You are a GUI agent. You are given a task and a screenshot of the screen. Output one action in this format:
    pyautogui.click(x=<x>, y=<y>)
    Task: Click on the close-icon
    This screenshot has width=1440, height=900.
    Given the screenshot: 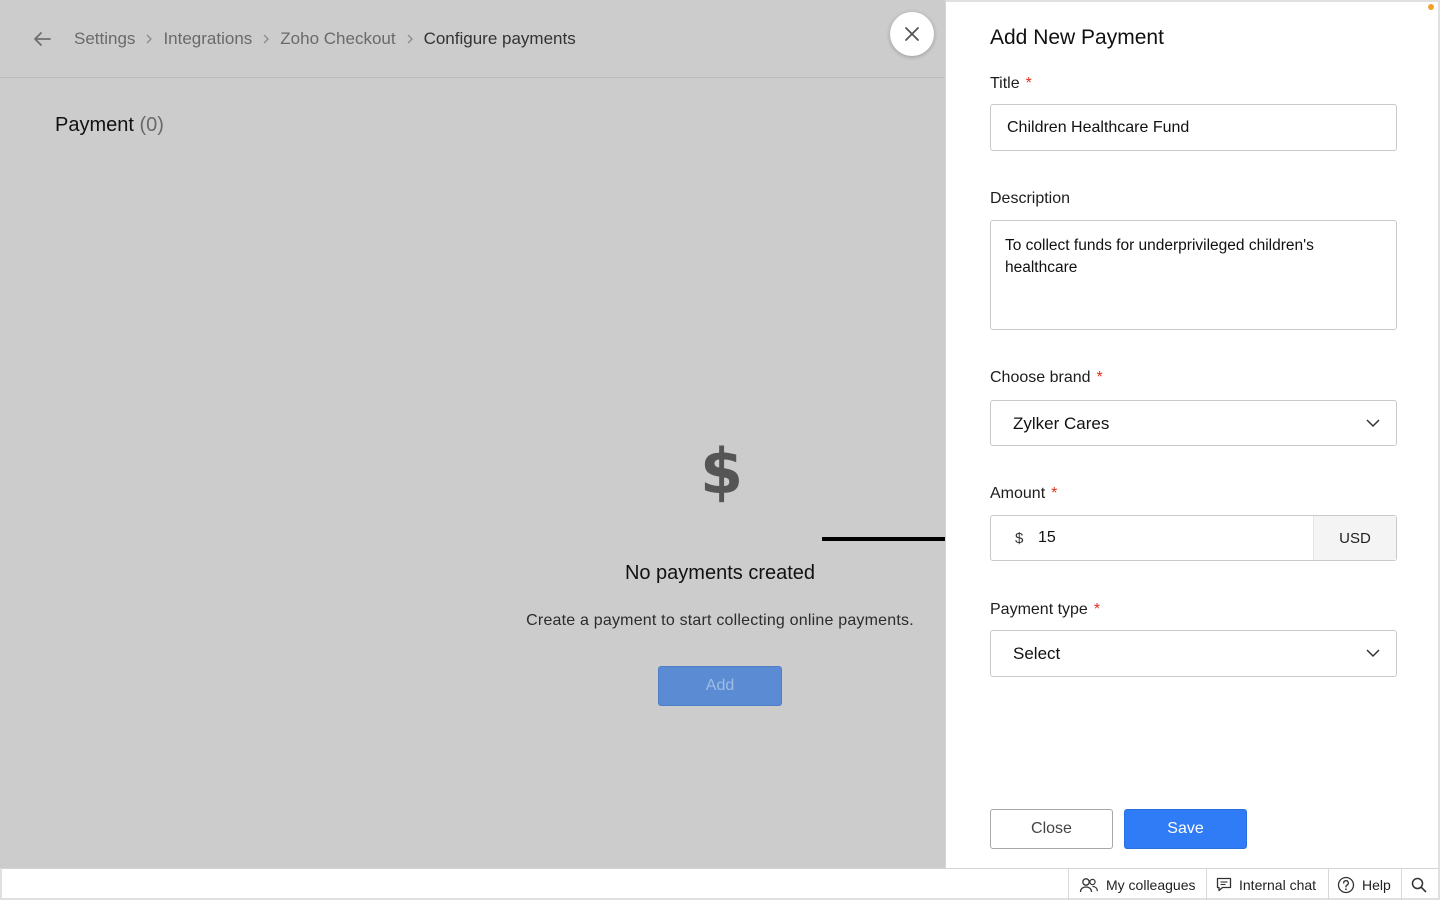 What is the action you would take?
    pyautogui.click(x=912, y=34)
    